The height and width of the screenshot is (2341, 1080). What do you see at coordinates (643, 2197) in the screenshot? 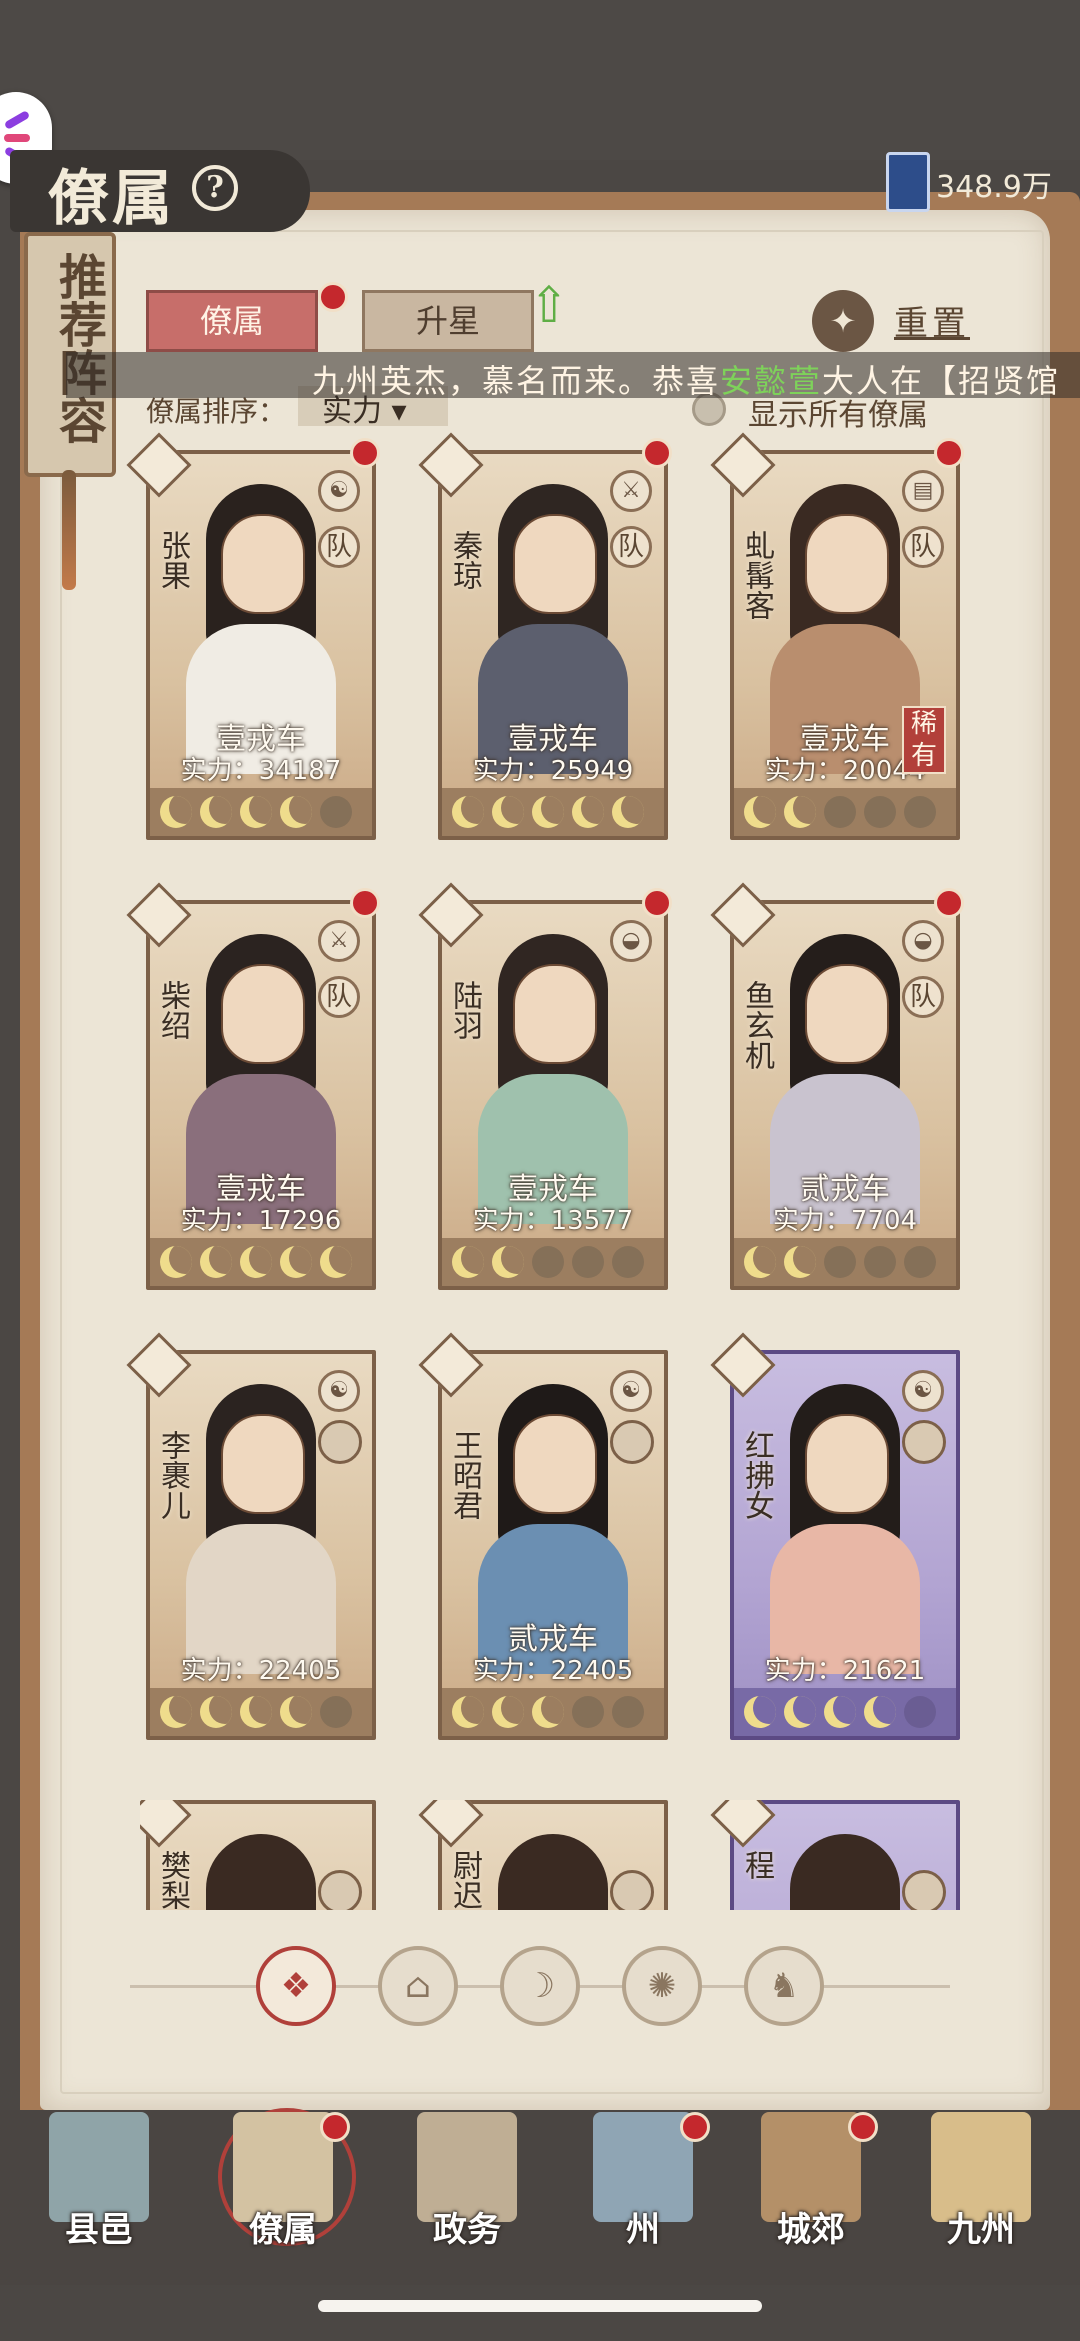
I see `state-nav: 州` at bounding box center [643, 2197].